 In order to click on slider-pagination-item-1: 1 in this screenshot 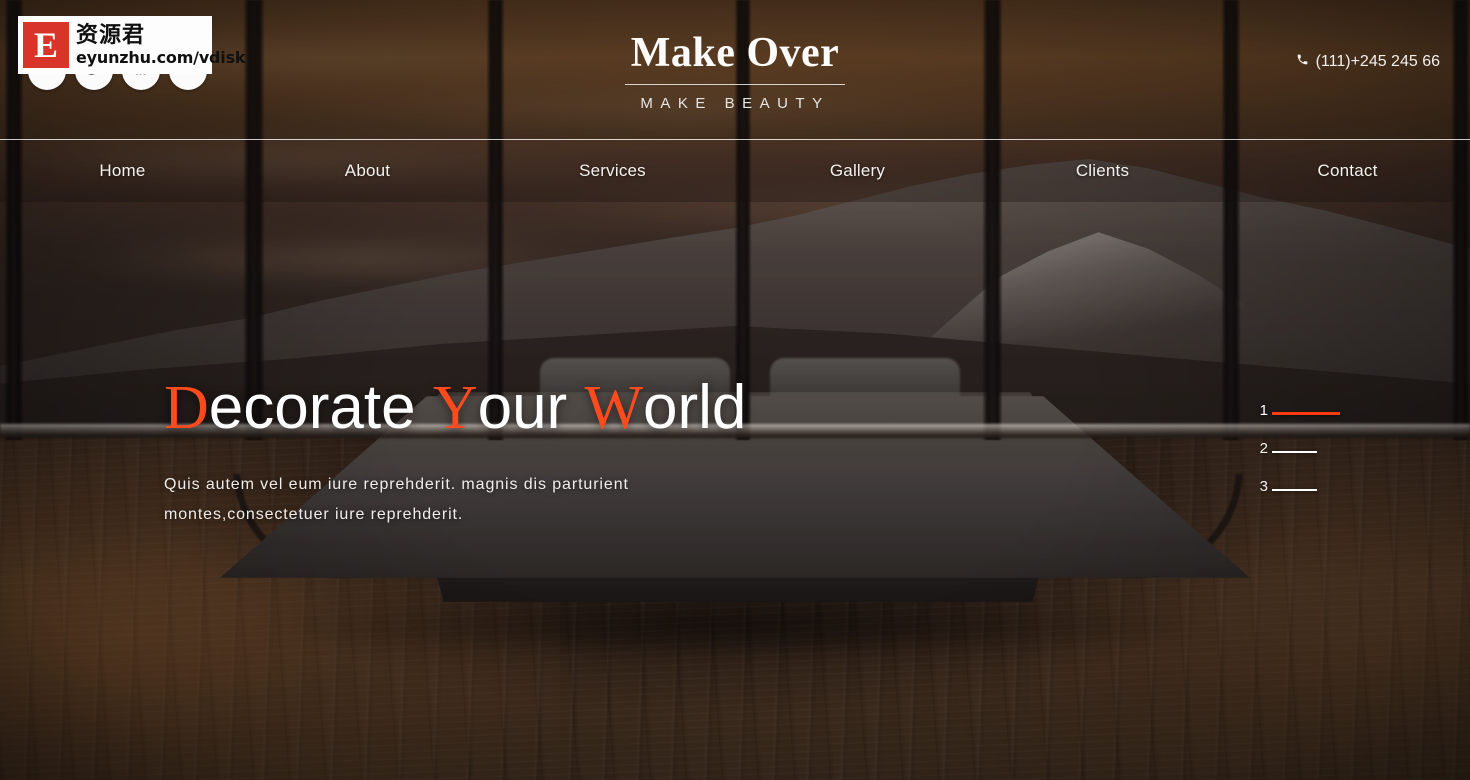, I will do `click(1299, 410)`.